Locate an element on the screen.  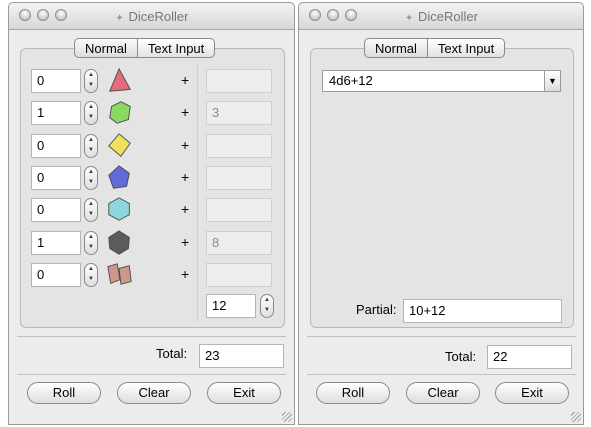
d20-die-icon is located at coordinates (119, 242).